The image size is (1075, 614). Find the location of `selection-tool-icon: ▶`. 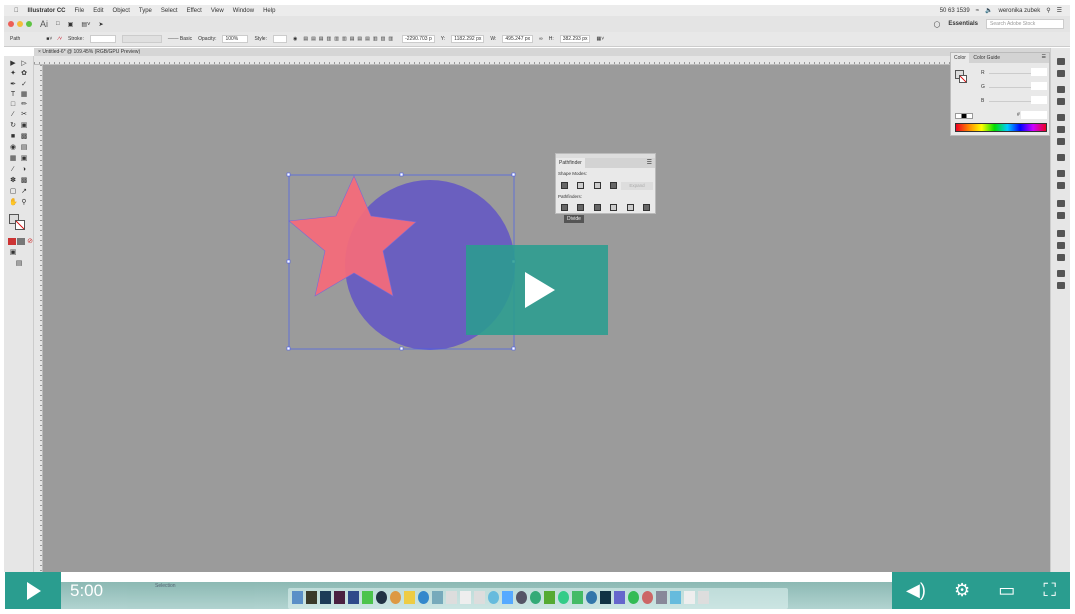

selection-tool-icon: ▶ is located at coordinates (13, 63).